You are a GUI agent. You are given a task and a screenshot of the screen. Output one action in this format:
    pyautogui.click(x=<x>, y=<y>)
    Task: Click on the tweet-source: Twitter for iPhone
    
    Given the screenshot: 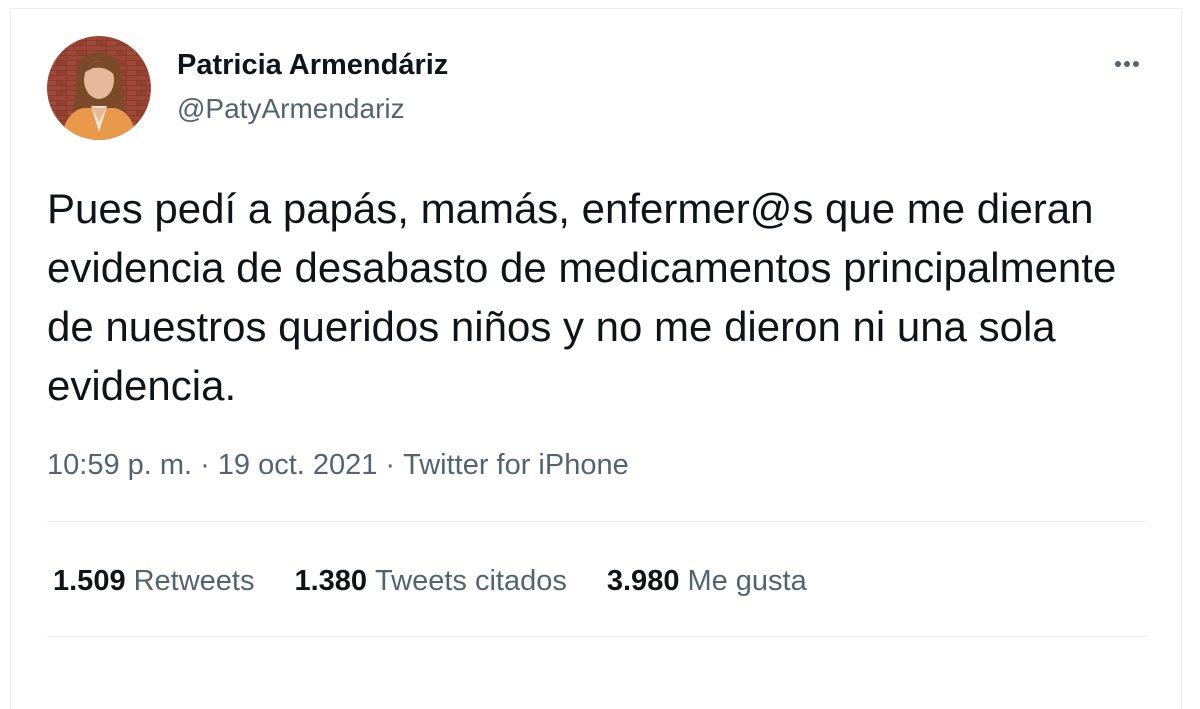 What is the action you would take?
    pyautogui.click(x=516, y=465)
    